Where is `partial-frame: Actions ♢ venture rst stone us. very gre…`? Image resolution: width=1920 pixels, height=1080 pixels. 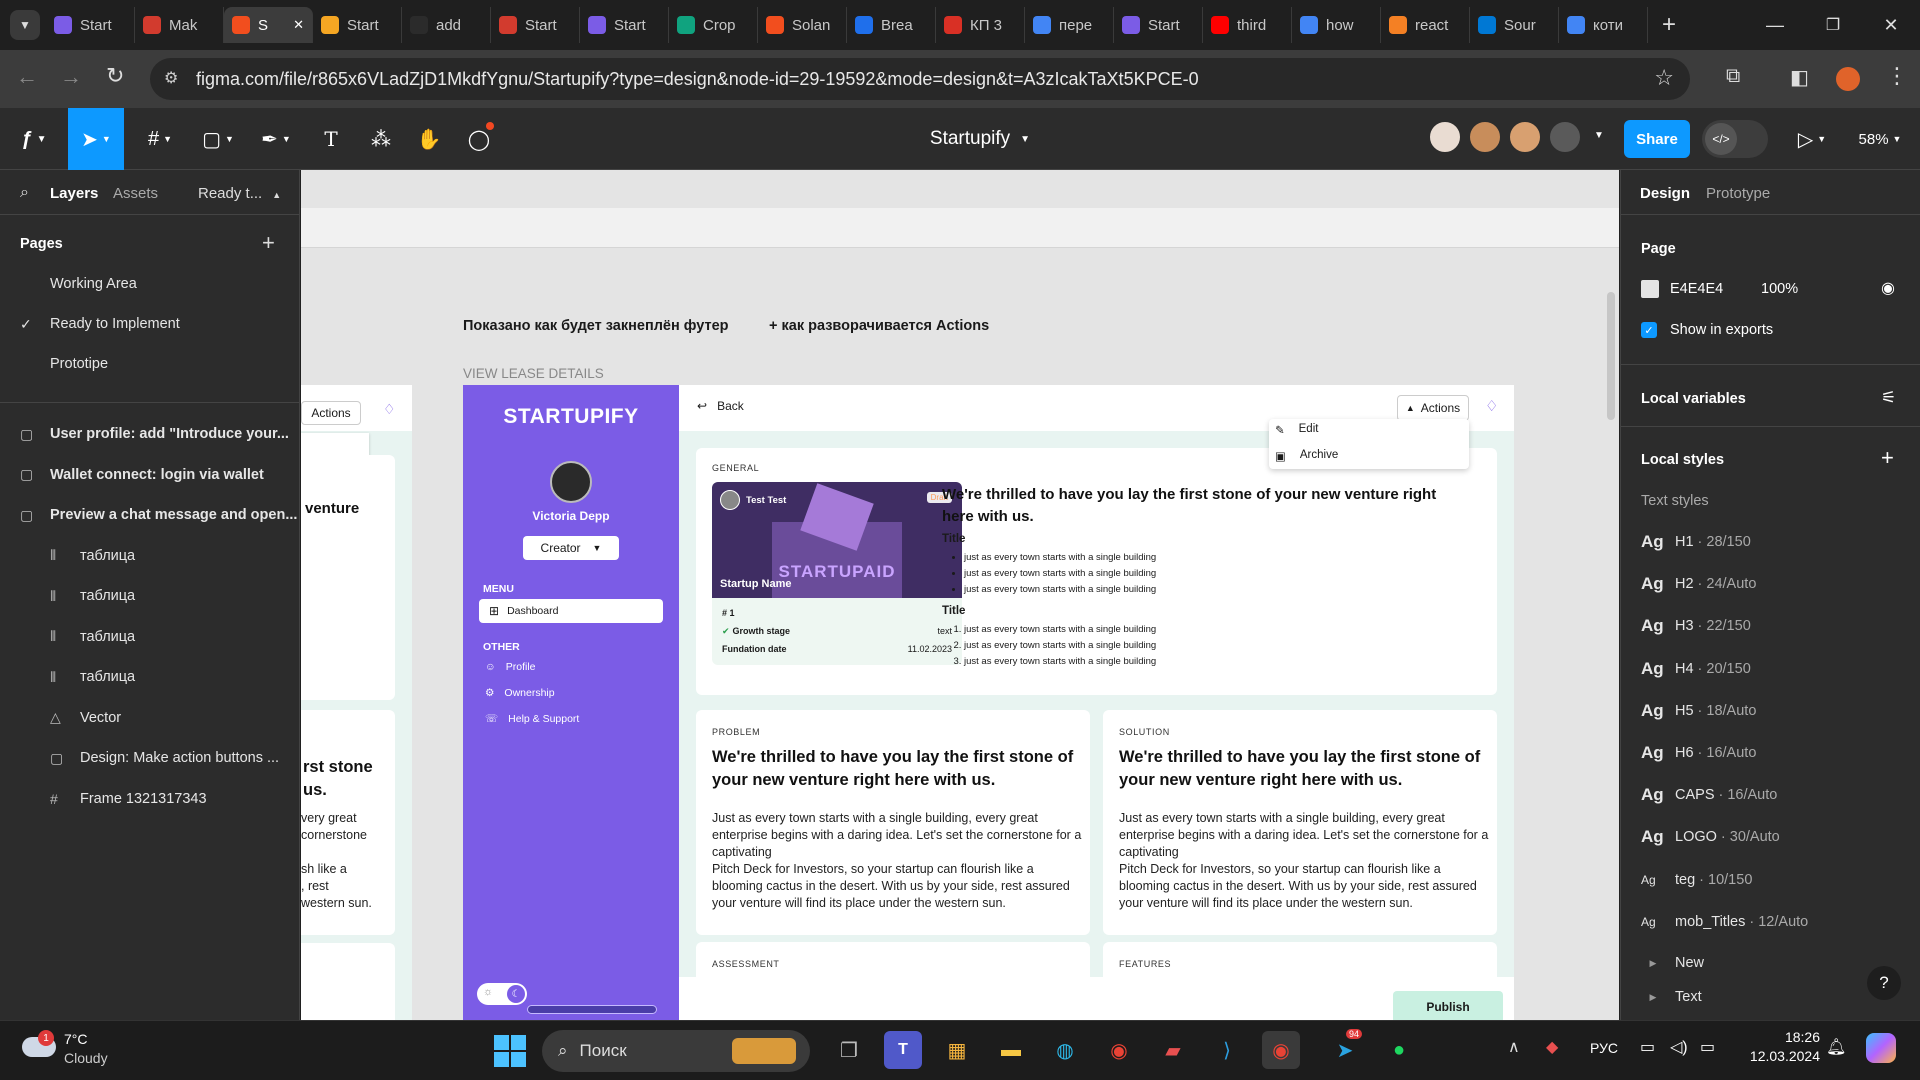
partial-frame: Actions ♢ venture rst stone us. very gre… is located at coordinates (356, 702).